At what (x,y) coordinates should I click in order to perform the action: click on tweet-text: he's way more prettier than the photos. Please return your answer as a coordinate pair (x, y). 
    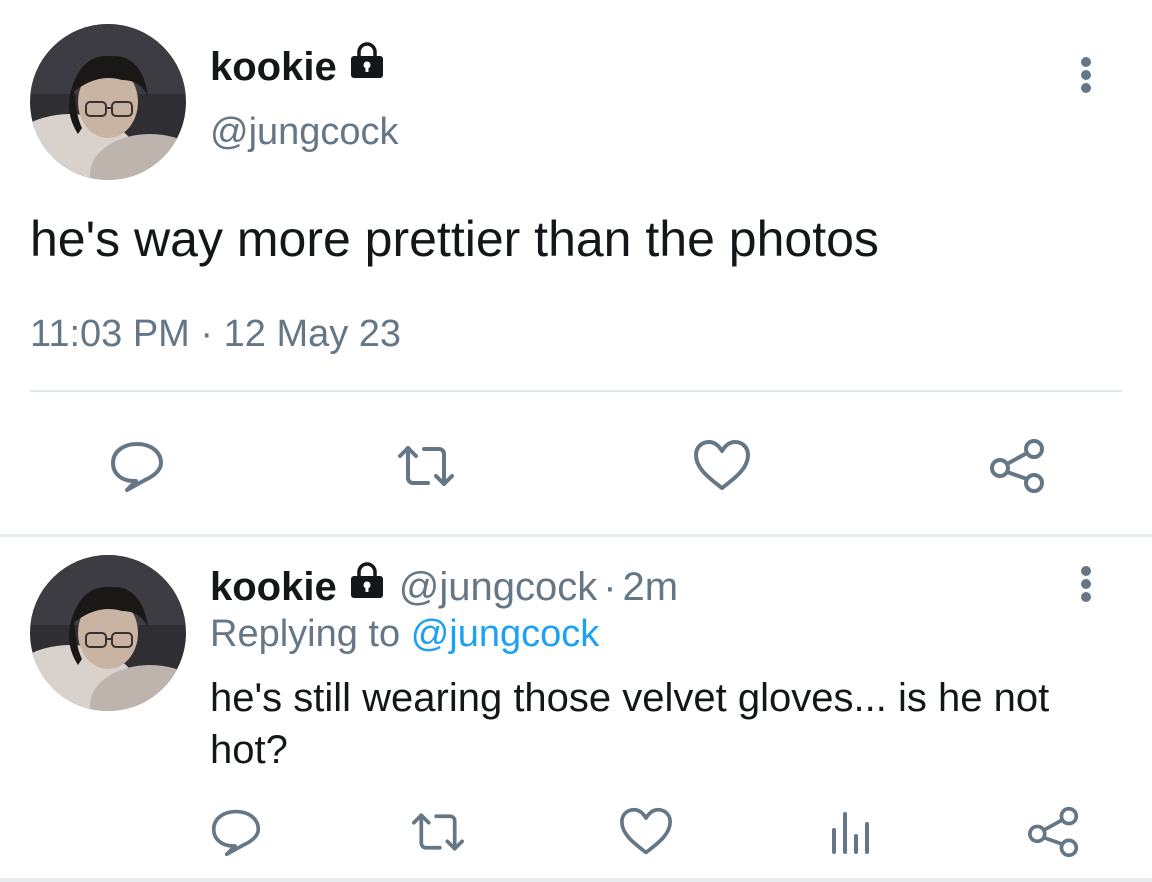
    Looking at the image, I should click on (454, 239).